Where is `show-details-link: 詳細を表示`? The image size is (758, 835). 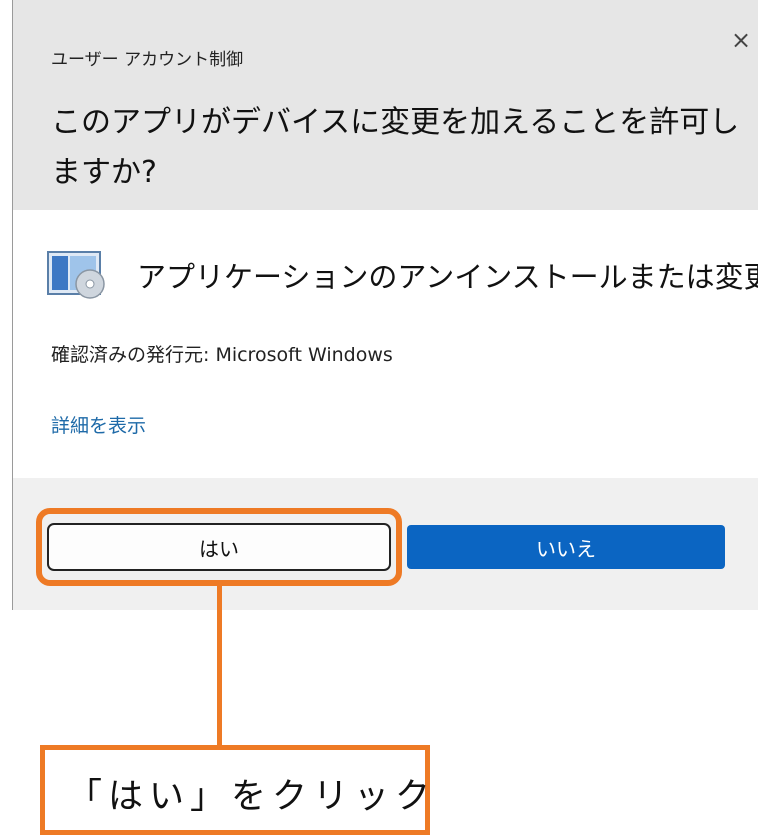
show-details-link: 詳細を表示 is located at coordinates (98, 424).